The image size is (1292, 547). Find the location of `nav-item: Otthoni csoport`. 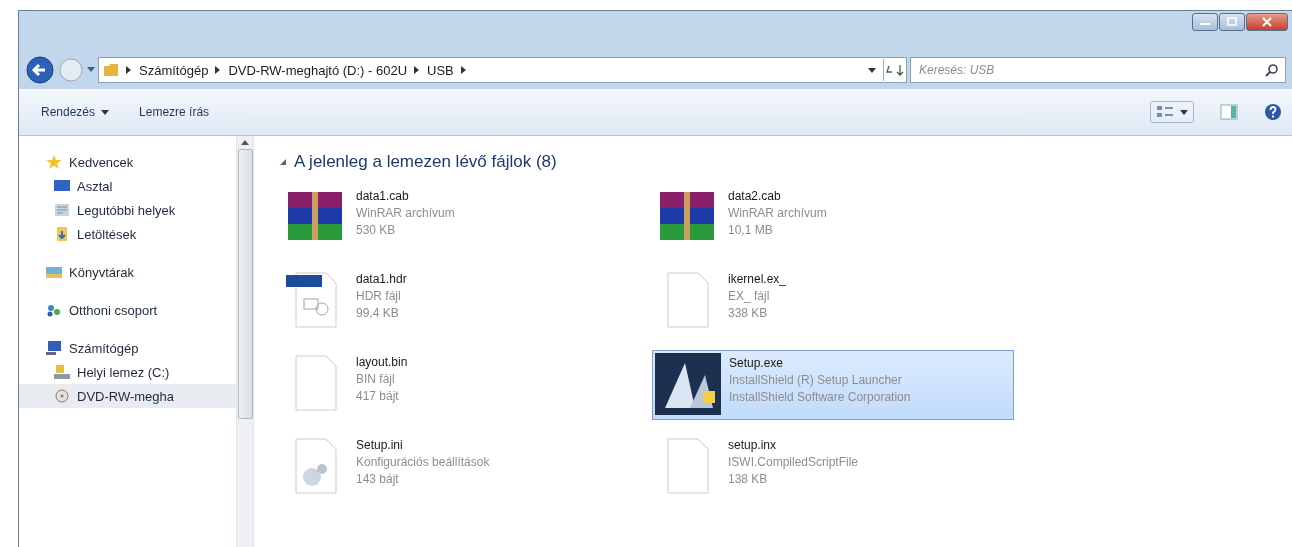

nav-item: Otthoni csoport is located at coordinates (127, 310).